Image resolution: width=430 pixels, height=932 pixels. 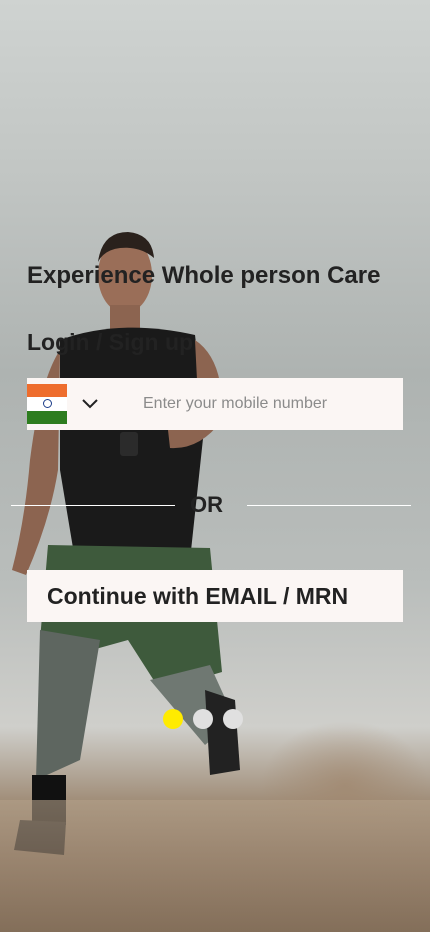 What do you see at coordinates (110, 342) in the screenshot?
I see `login-signup-title: Login / Sign up` at bounding box center [110, 342].